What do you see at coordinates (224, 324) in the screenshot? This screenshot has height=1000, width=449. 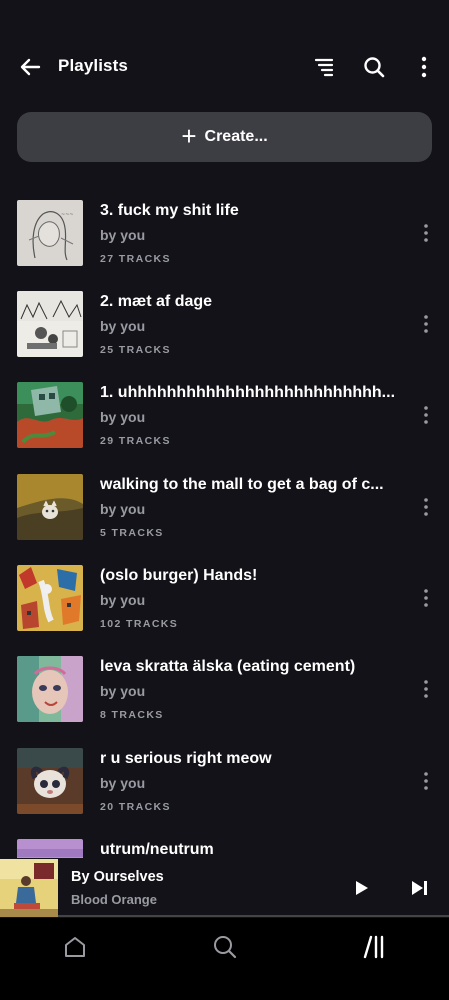 I see `playlist-row: 2. mæt af dage by you 25 TRACKS` at bounding box center [224, 324].